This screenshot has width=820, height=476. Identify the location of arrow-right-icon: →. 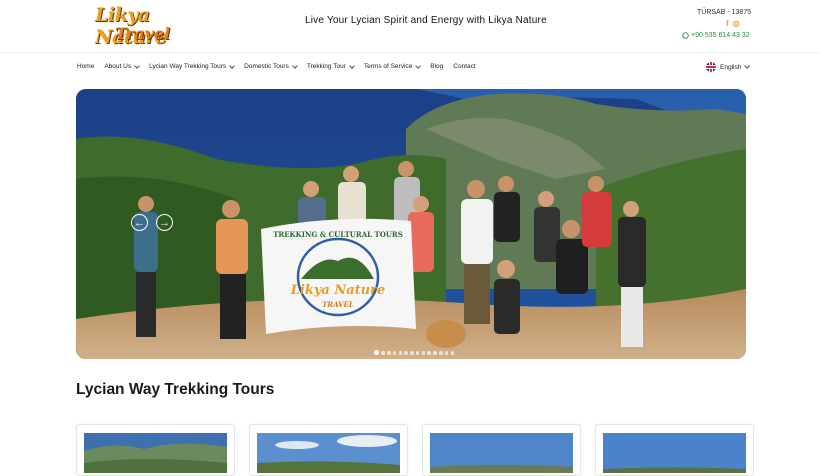
(164, 223).